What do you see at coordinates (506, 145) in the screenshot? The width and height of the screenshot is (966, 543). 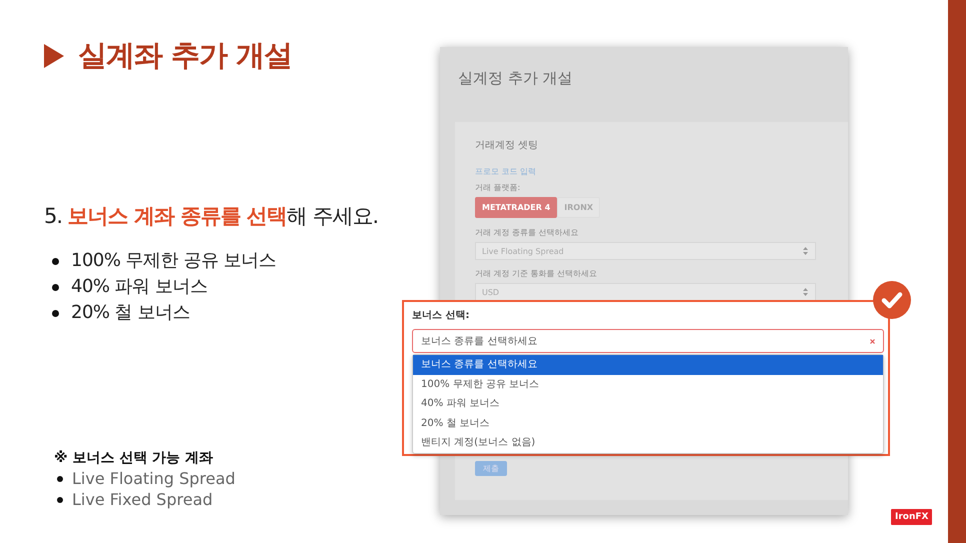 I see `section-title: 거래계정 셋팅` at bounding box center [506, 145].